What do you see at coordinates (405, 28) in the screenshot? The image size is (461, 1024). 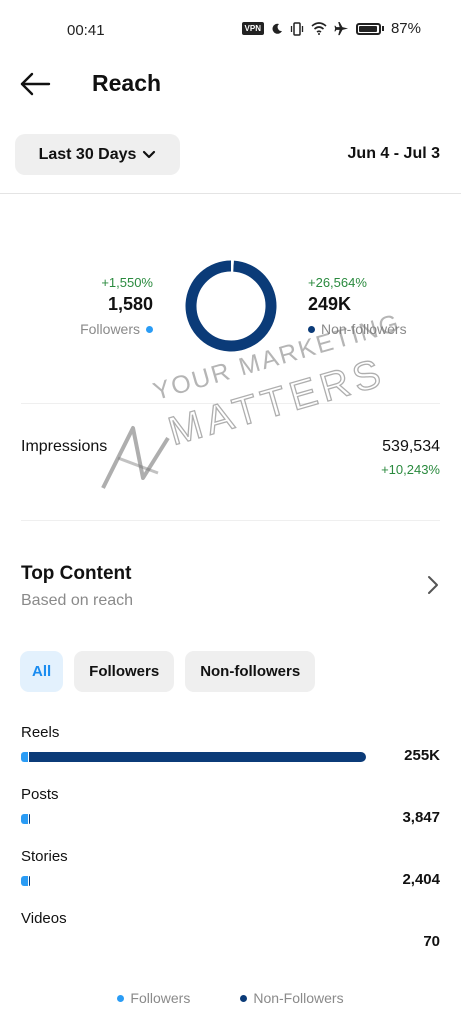 I see `battery-percent: 87%` at bounding box center [405, 28].